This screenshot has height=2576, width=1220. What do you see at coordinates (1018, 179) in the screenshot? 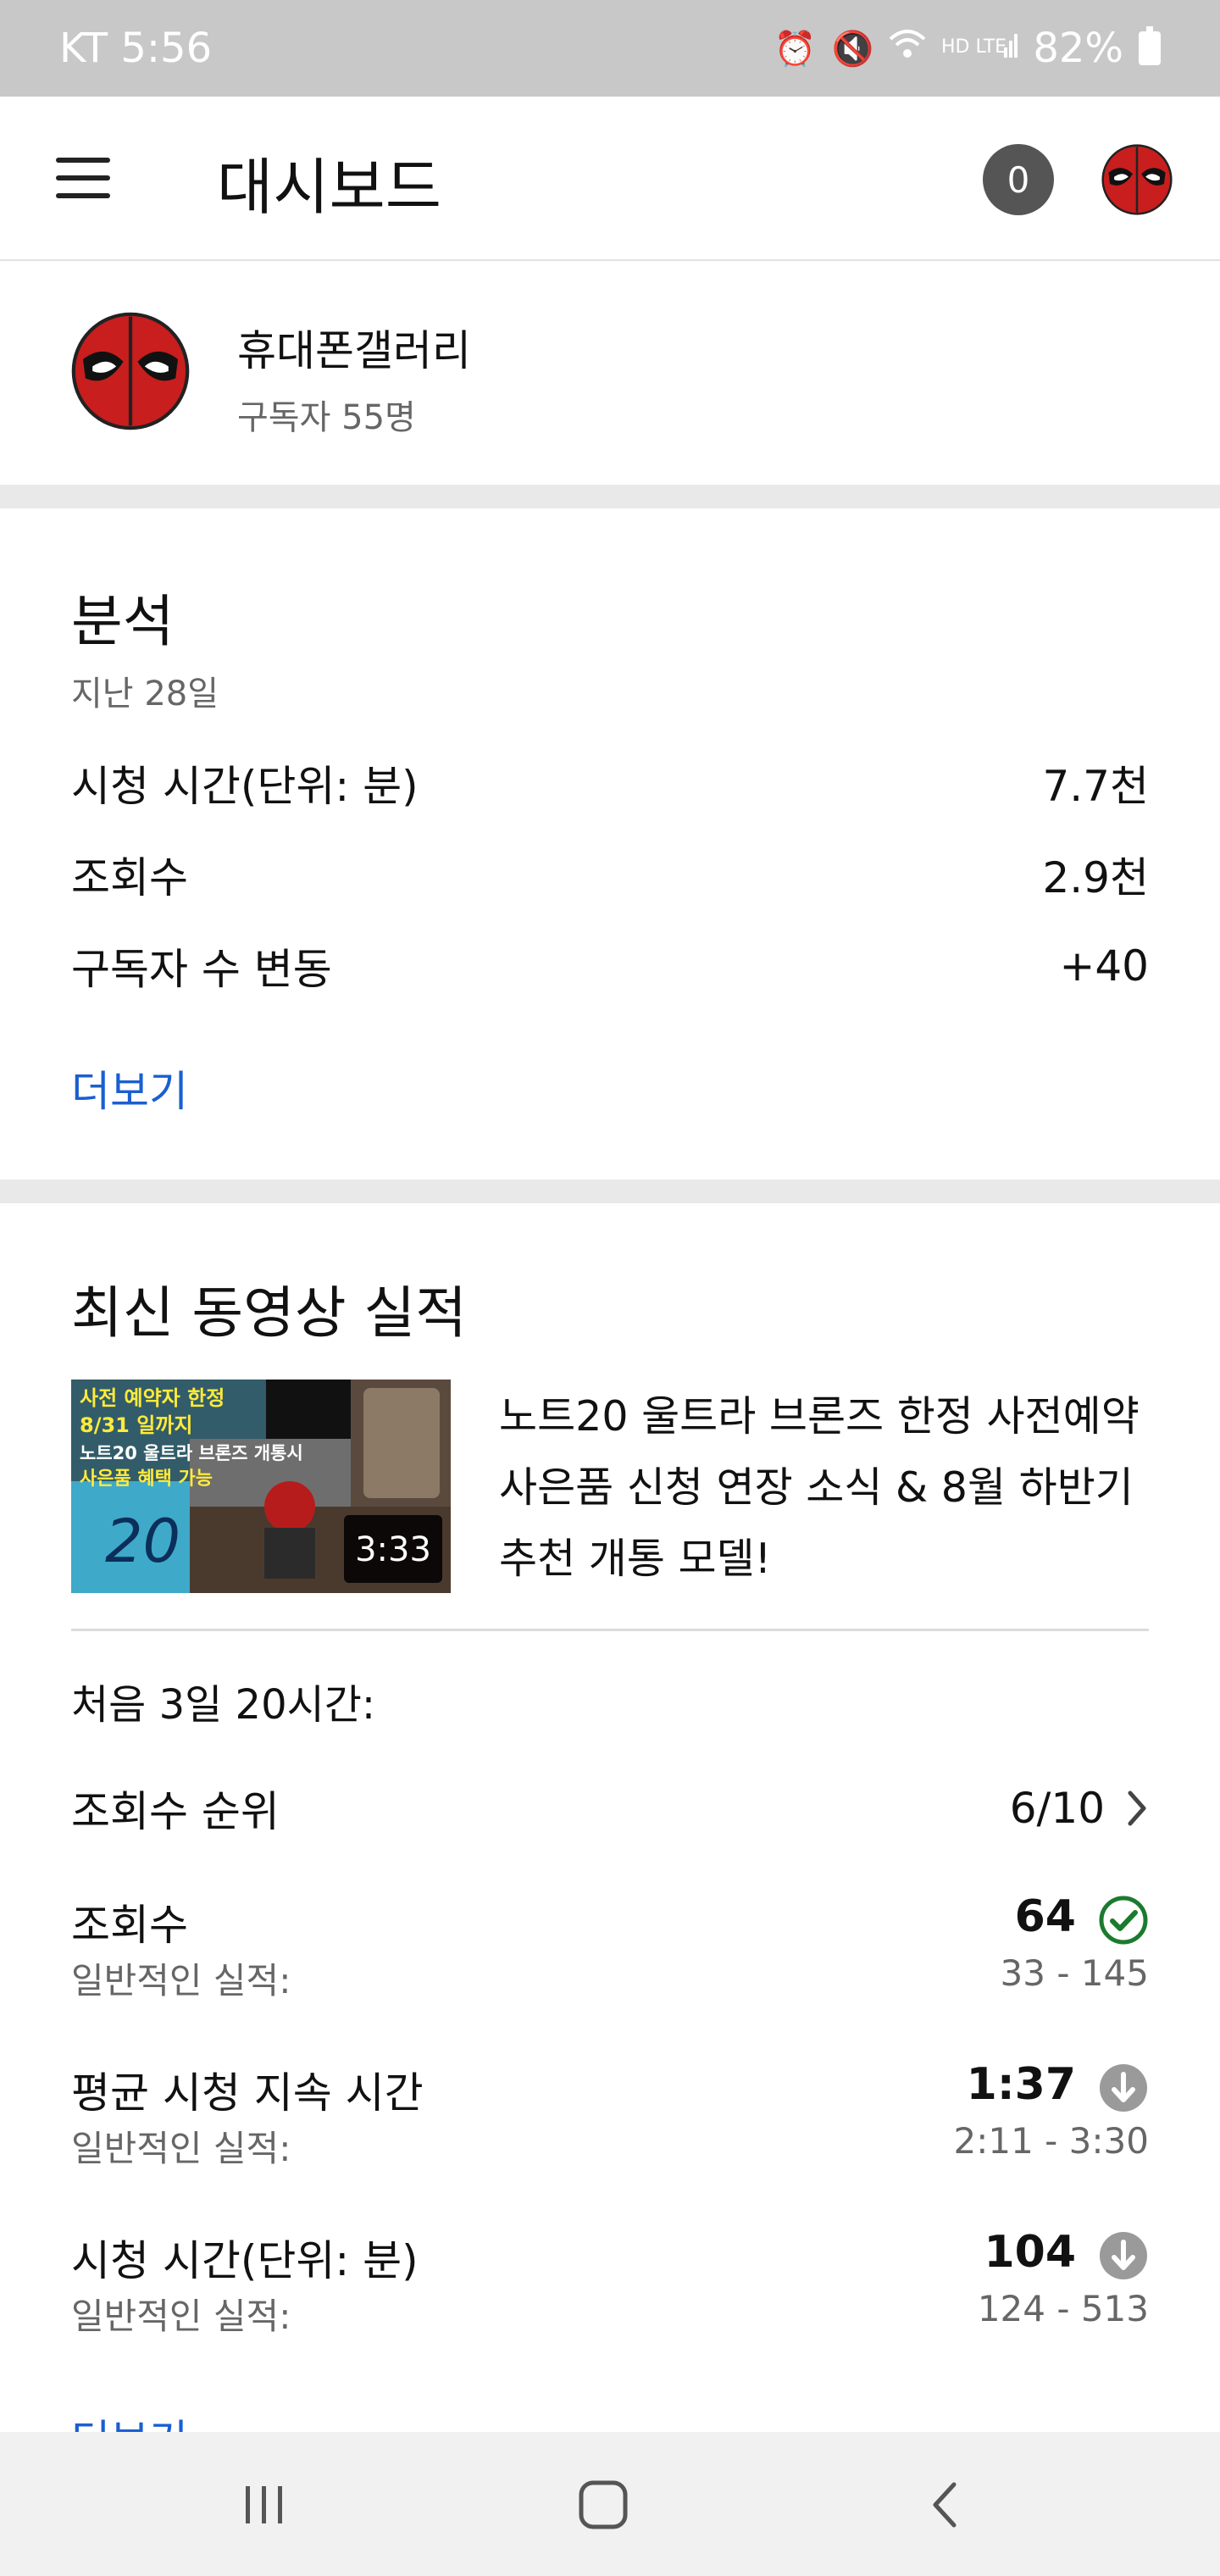
I see `notification-count-badge: 0` at bounding box center [1018, 179].